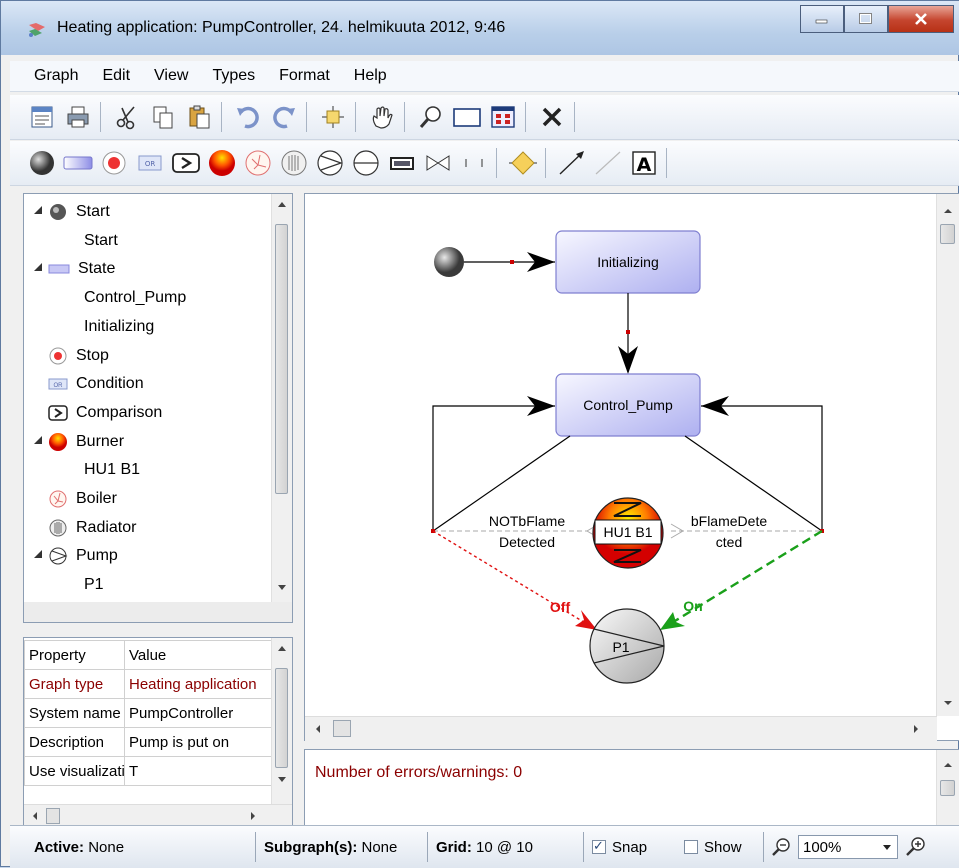  What do you see at coordinates (552, 117) in the screenshot?
I see `delete-button` at bounding box center [552, 117].